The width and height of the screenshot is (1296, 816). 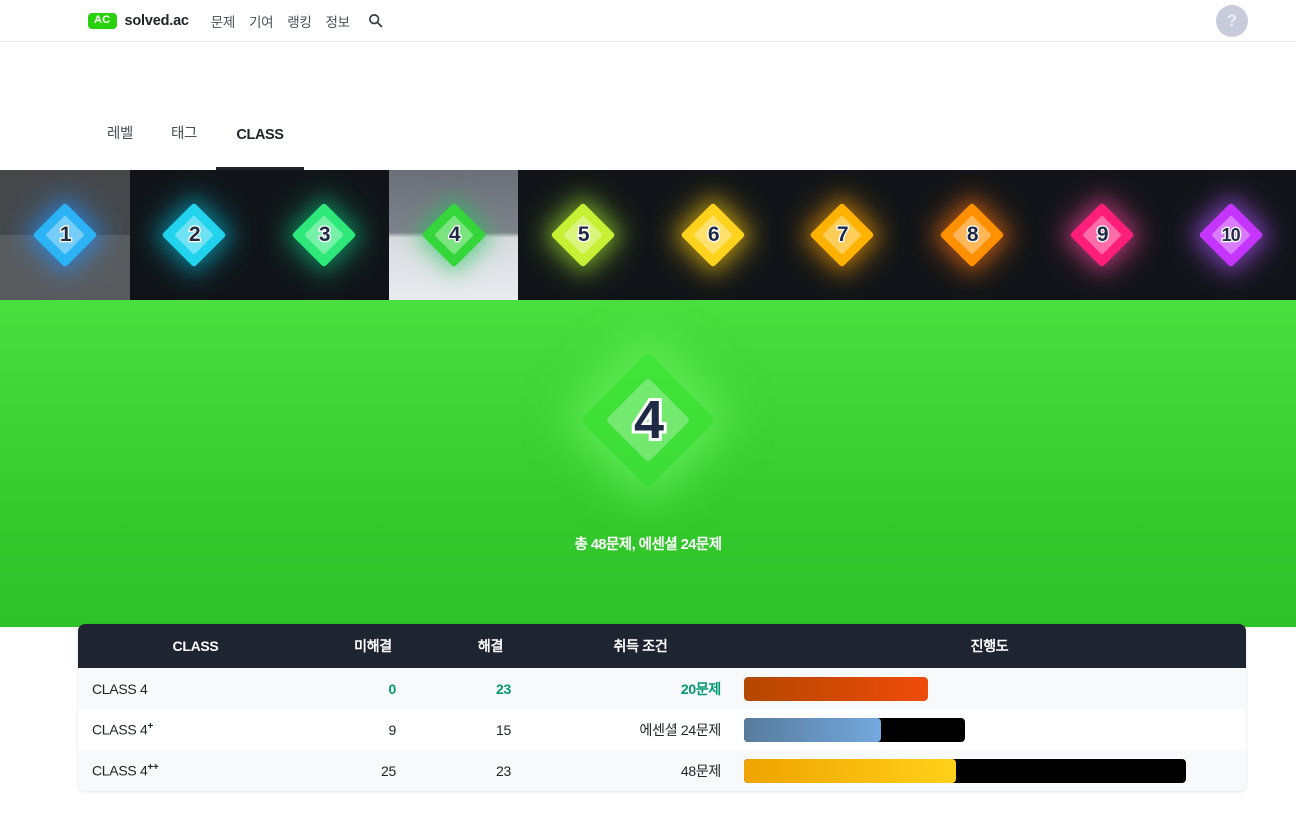 I want to click on tab-level: 레벨, so click(x=120, y=146).